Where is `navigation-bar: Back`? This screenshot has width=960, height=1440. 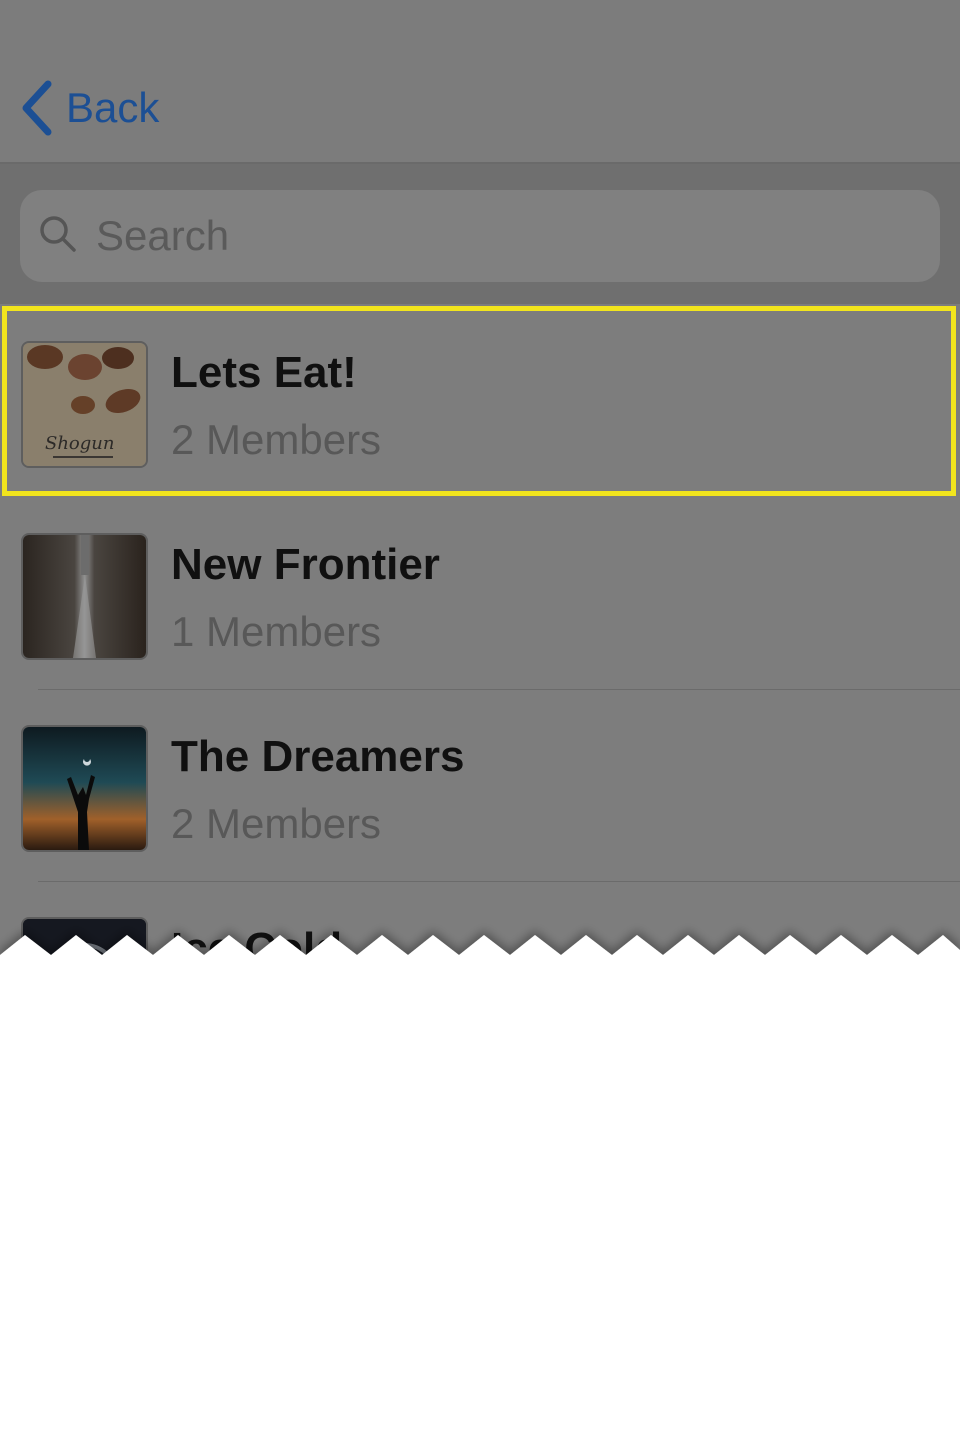 navigation-bar: Back is located at coordinates (480, 82).